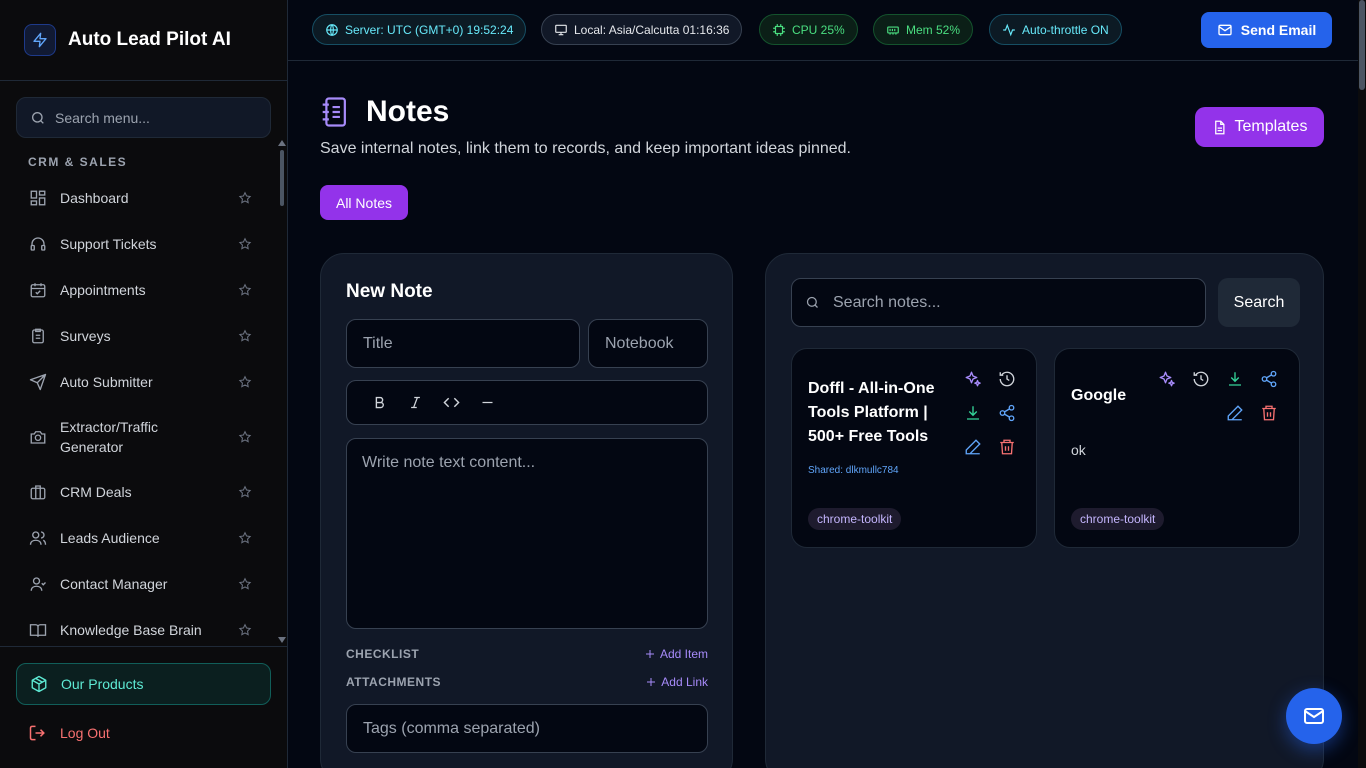 The width and height of the screenshot is (1366, 768). Describe the element at coordinates (1259, 302) in the screenshot. I see `notes-search-button: Search` at that location.